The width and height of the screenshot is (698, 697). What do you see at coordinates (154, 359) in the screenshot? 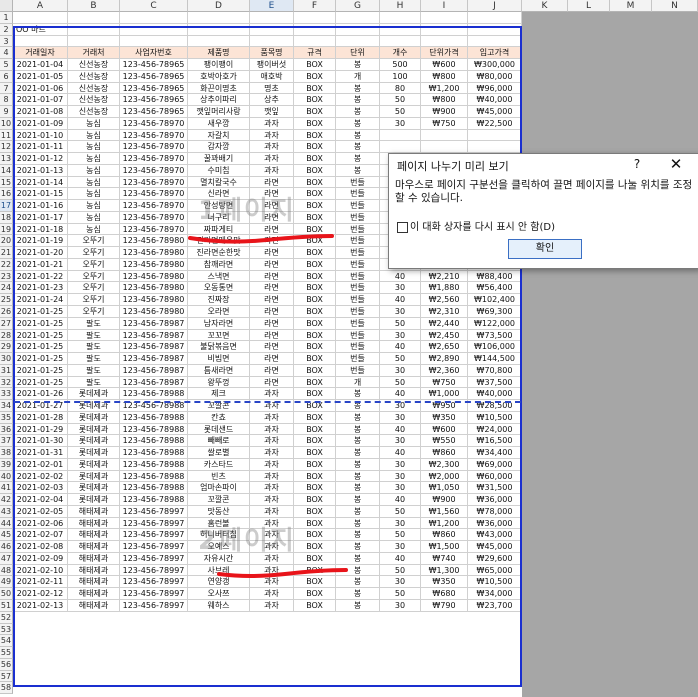
I see `table-cell: 123-456-78987` at bounding box center [154, 359].